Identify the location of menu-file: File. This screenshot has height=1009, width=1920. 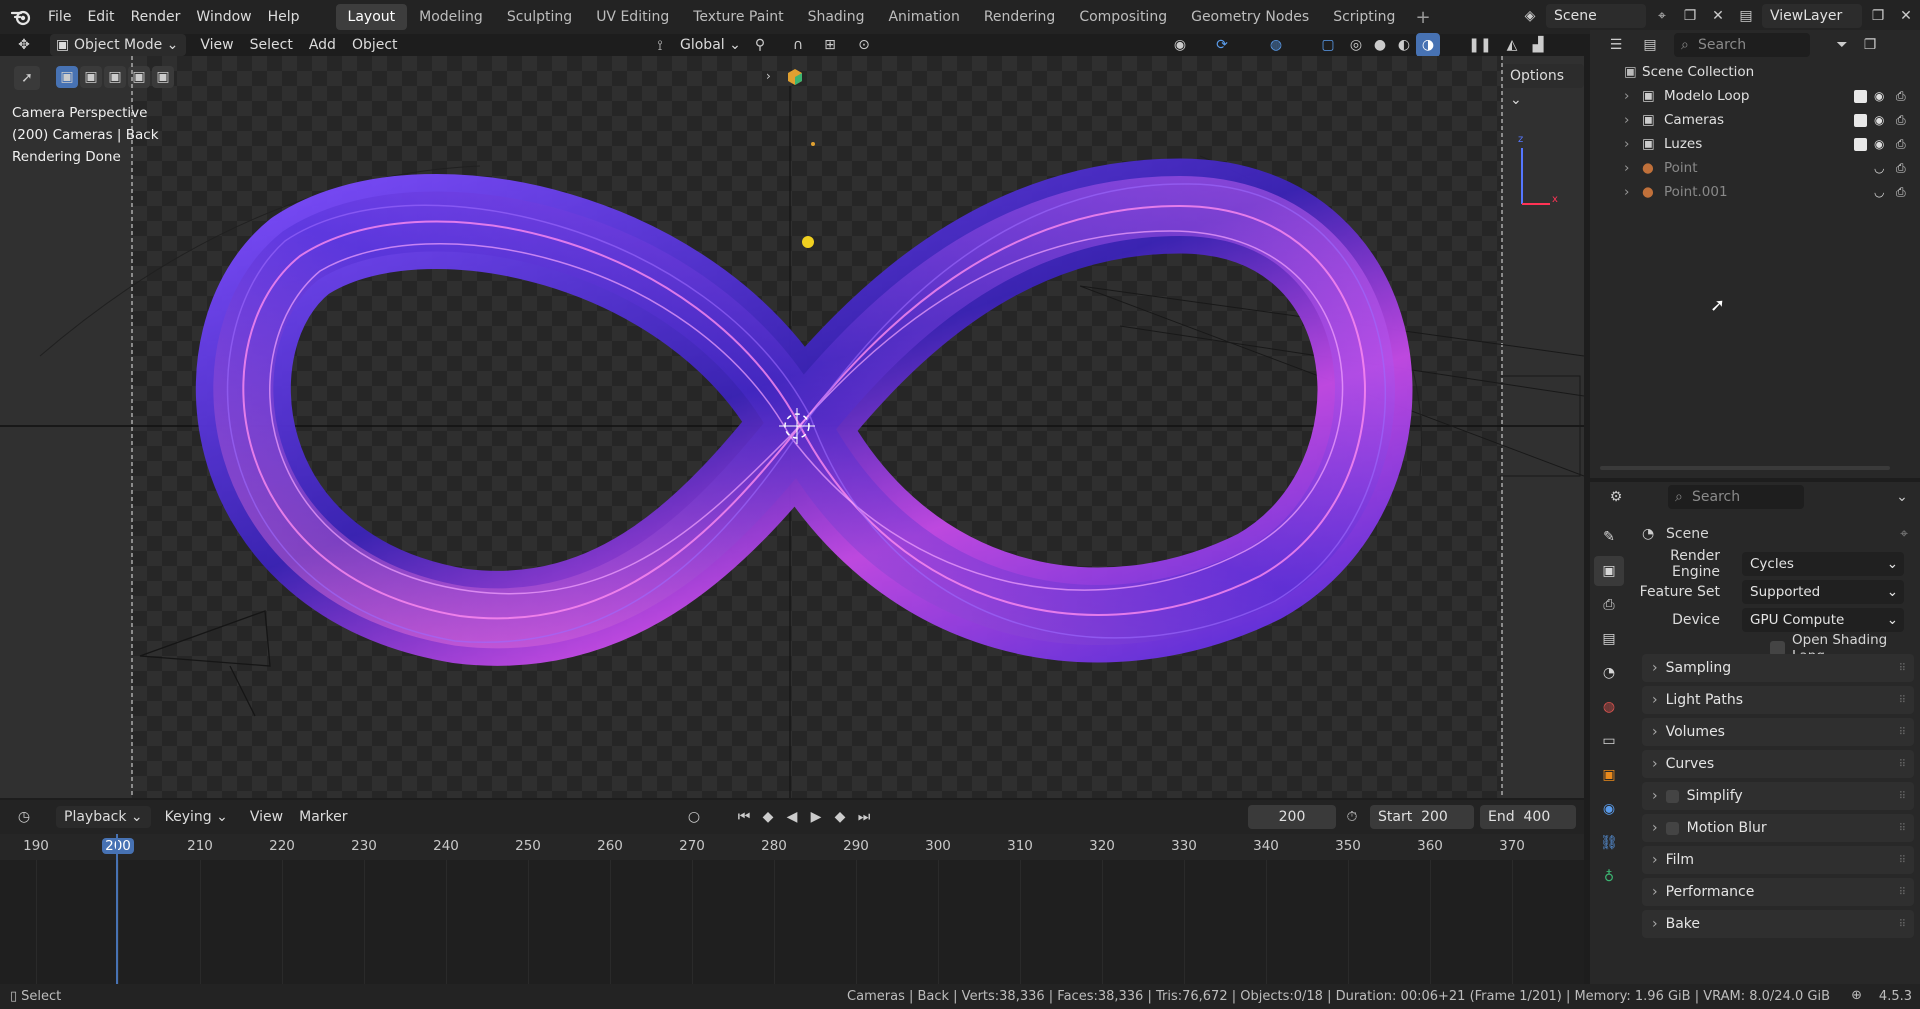
(59, 17).